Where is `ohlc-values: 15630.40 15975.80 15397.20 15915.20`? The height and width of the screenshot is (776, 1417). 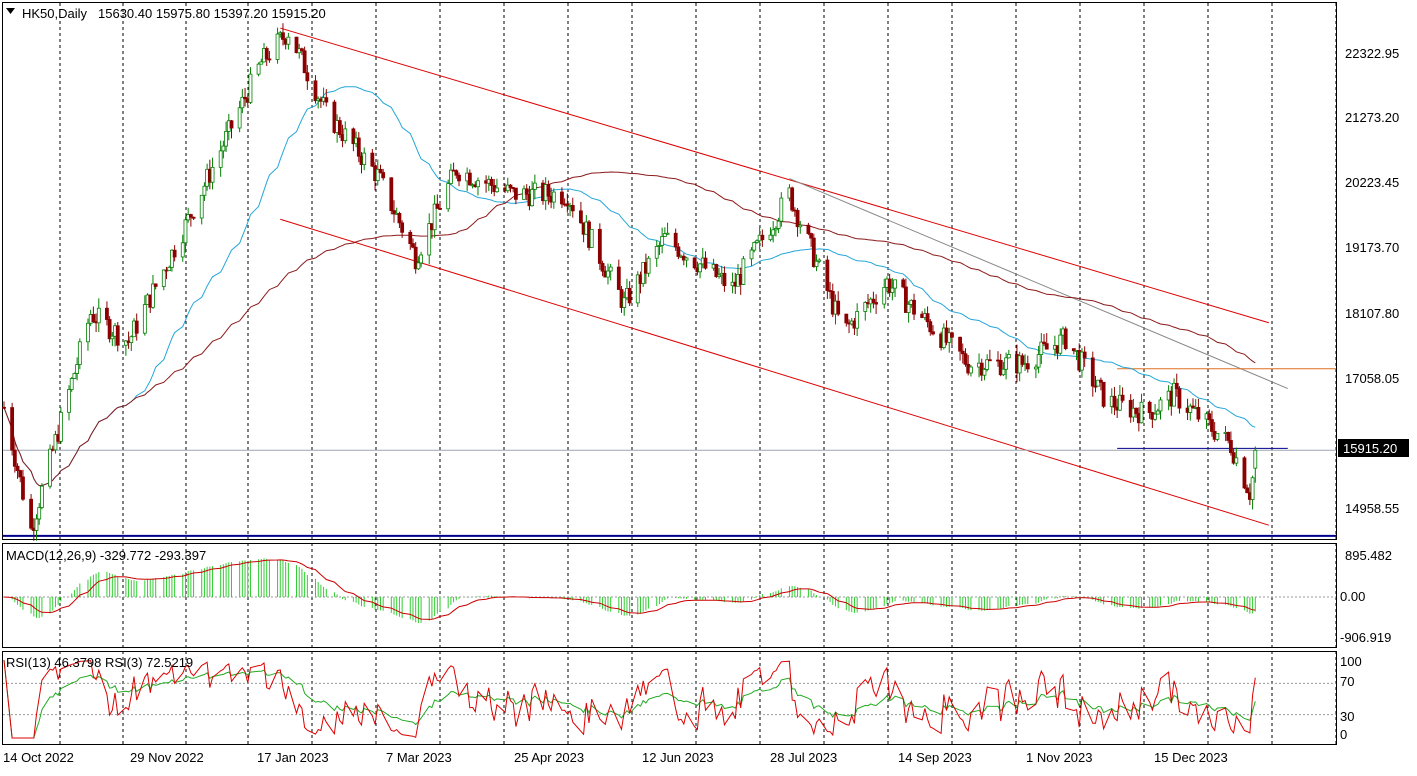
ohlc-values: 15630.40 15975.80 15397.20 15915.20 is located at coordinates (212, 13).